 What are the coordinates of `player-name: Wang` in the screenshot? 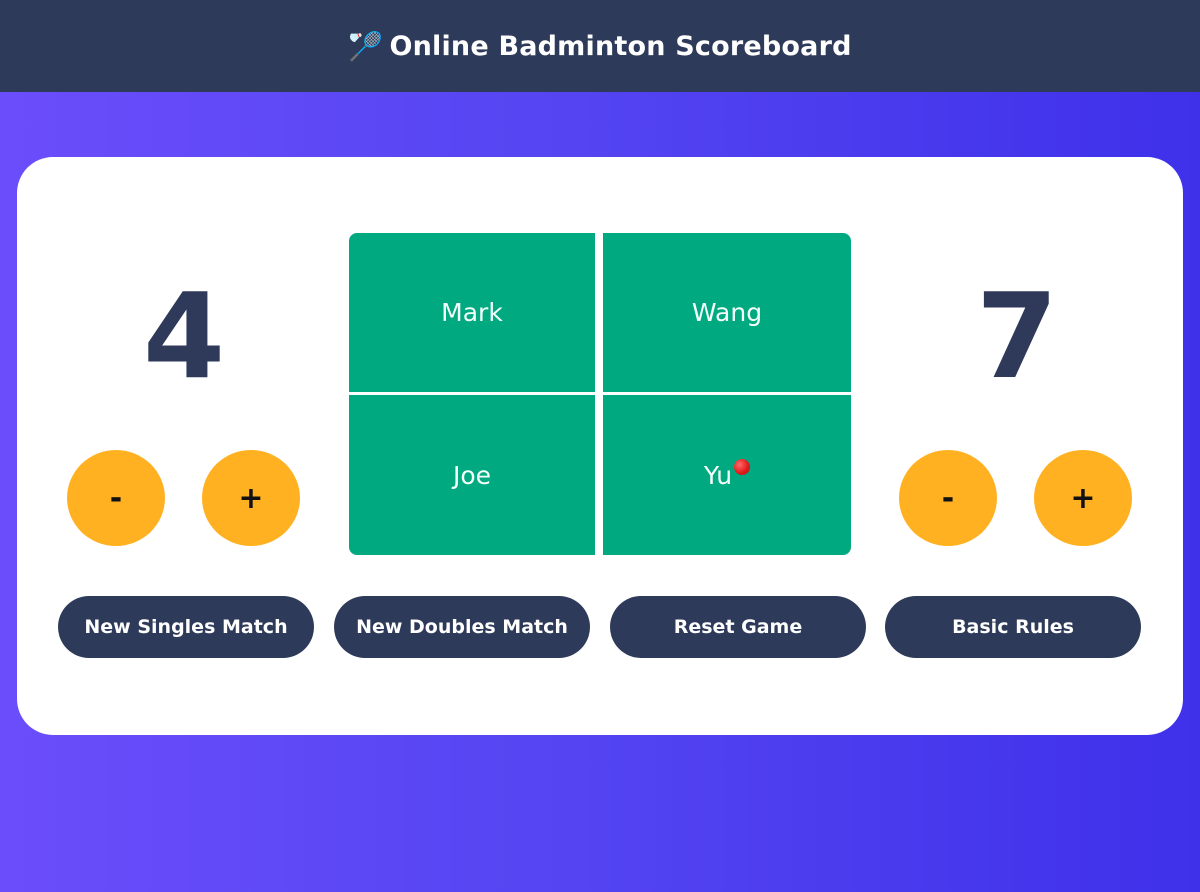 It's located at (727, 312).